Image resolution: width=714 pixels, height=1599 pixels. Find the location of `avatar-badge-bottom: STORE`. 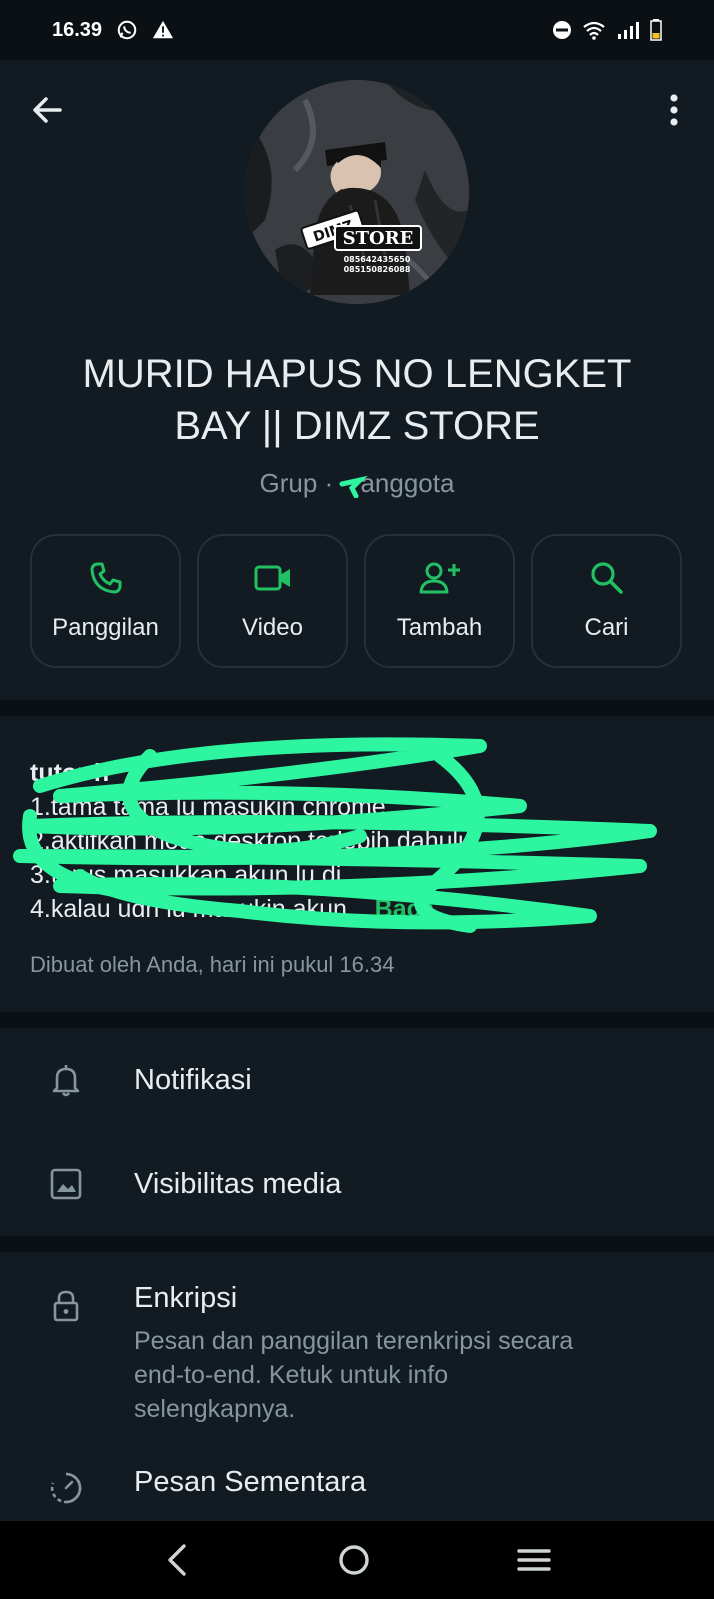

avatar-badge-bottom: STORE is located at coordinates (378, 238).